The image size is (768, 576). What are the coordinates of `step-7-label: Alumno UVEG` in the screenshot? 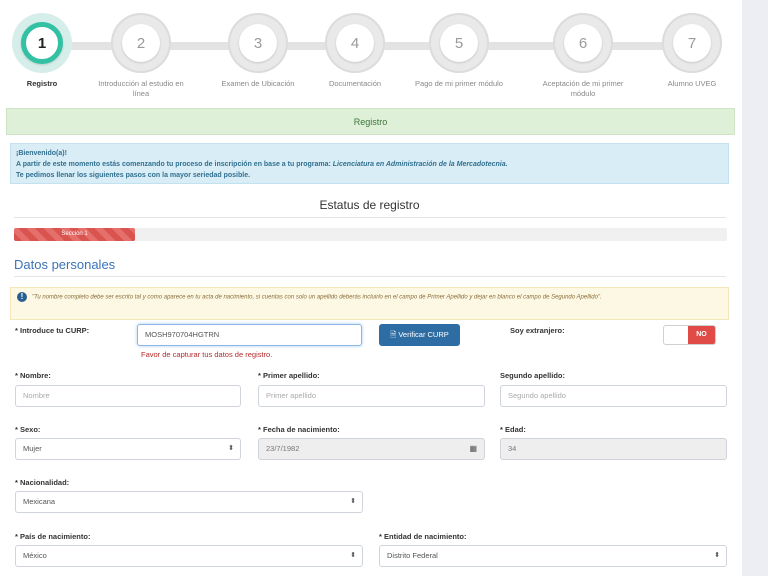 It's located at (692, 83).